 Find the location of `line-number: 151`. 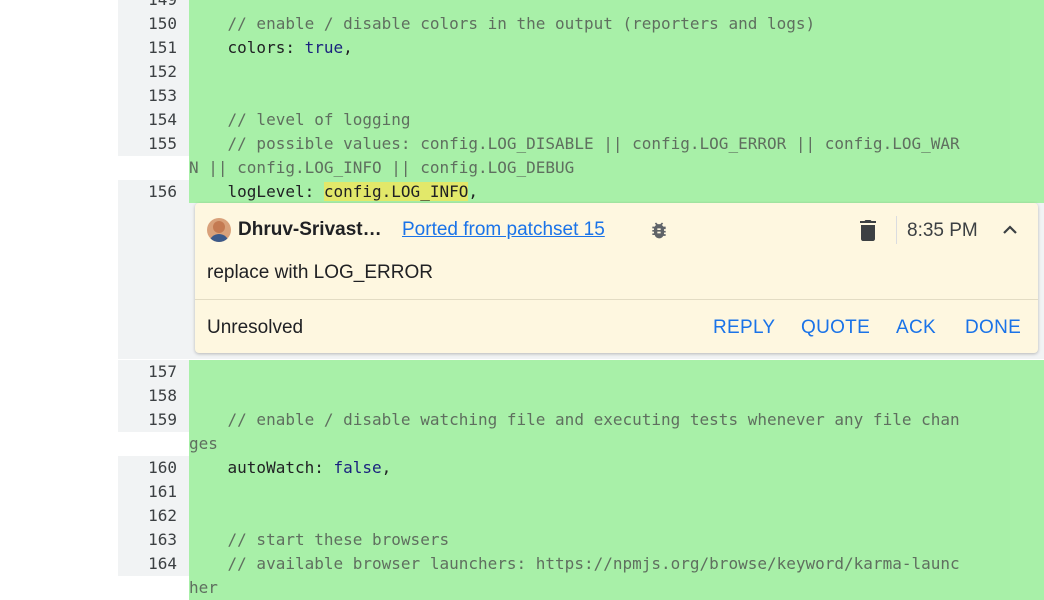

line-number: 151 is located at coordinates (147, 48).